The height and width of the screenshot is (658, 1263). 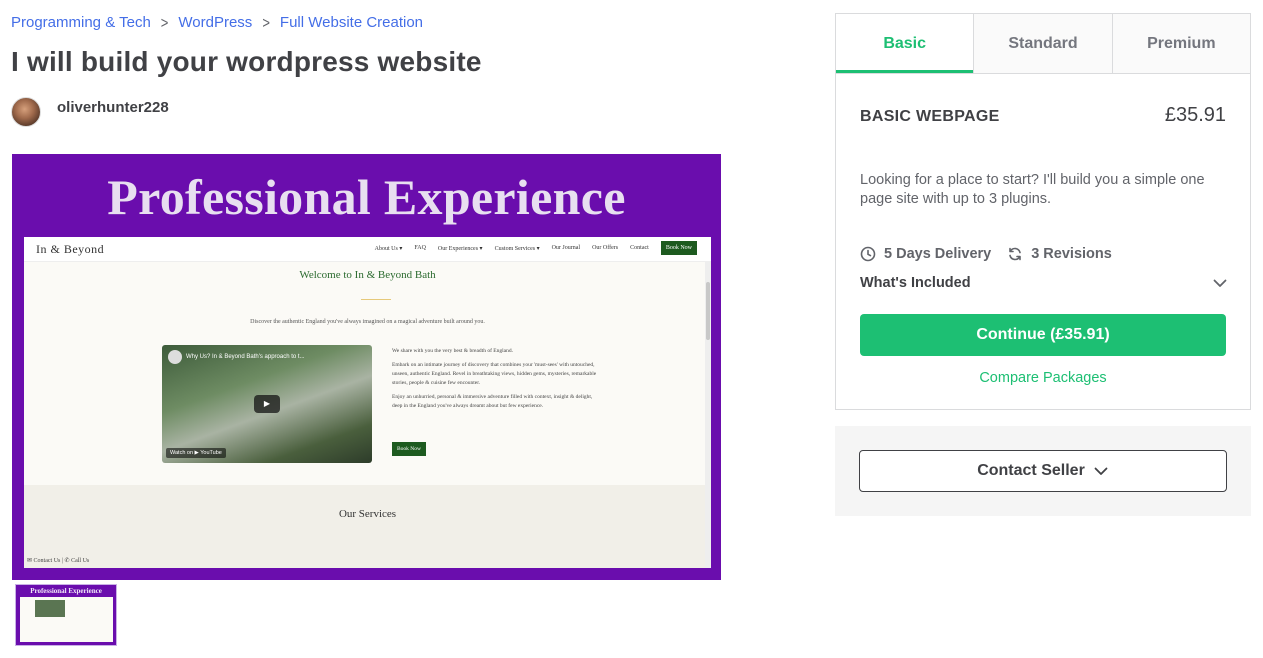 What do you see at coordinates (26, 112) in the screenshot?
I see `avatar` at bounding box center [26, 112].